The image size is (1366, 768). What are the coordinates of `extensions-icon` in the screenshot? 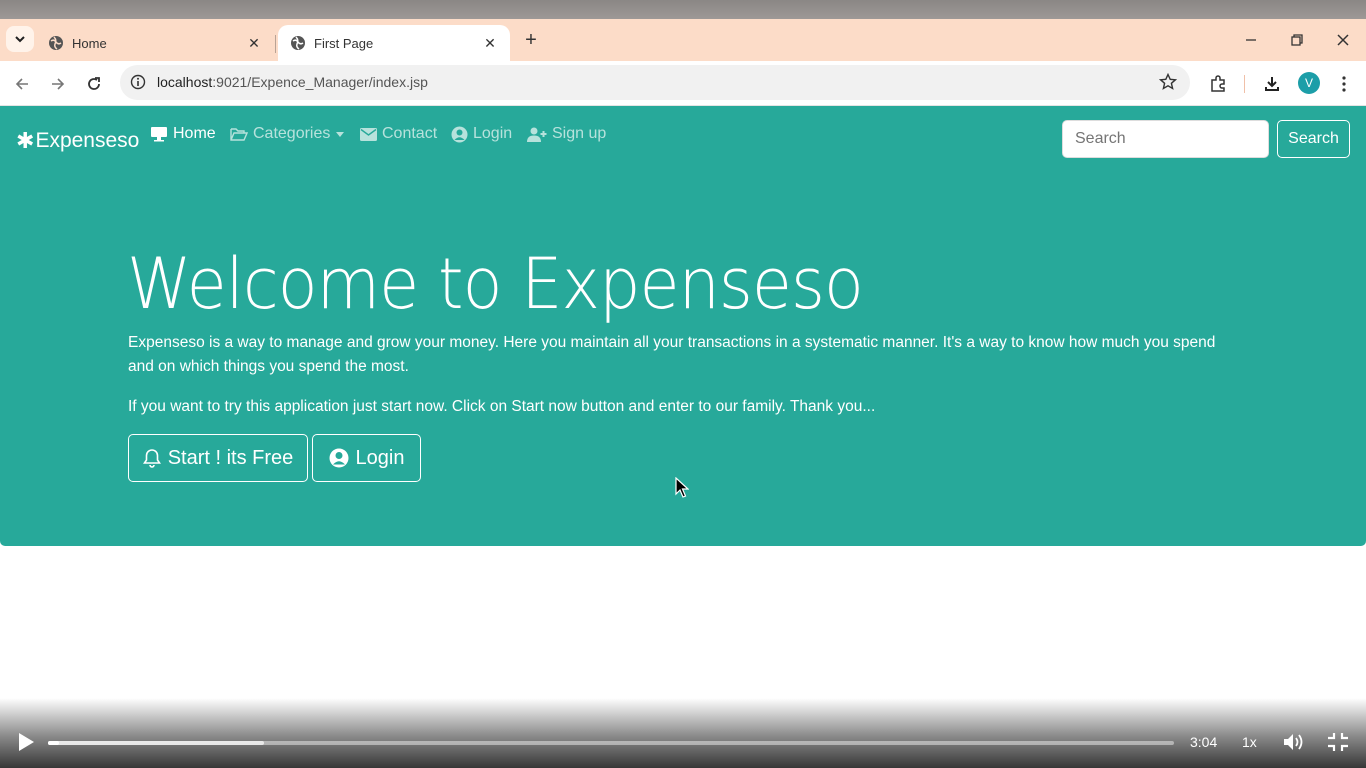 It's located at (1218, 84).